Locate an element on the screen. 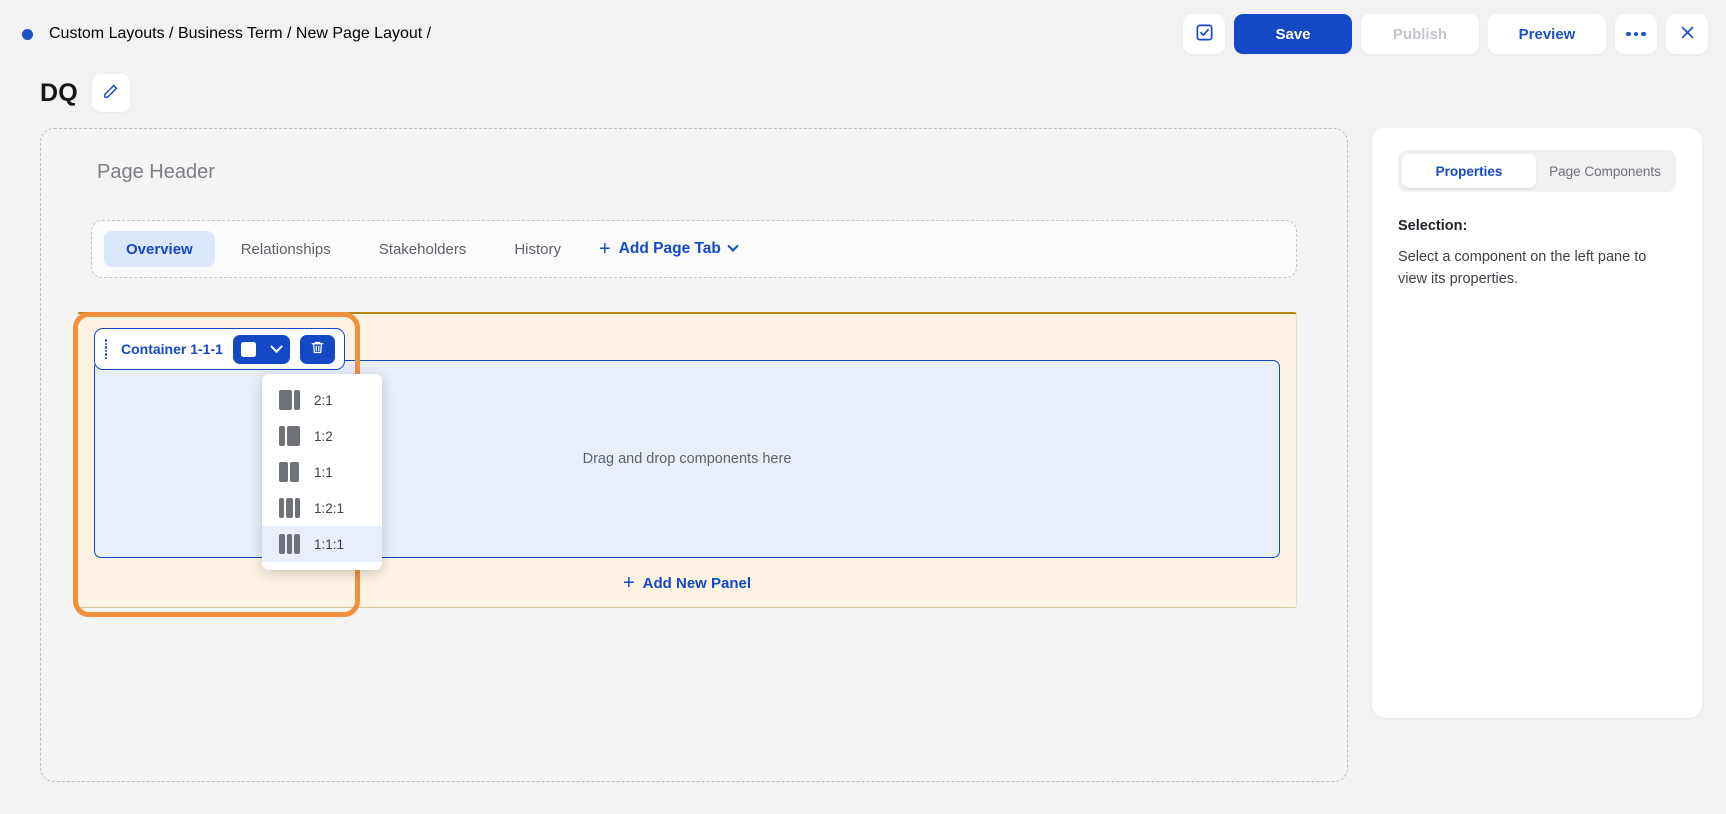 The image size is (1726, 814). add-page-tab-button: + Add Page Tab is located at coordinates (669, 249).